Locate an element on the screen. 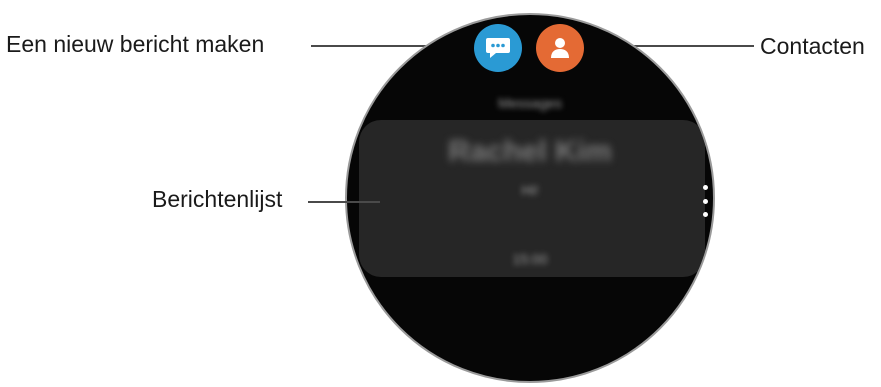 This screenshot has height=387, width=881. chat-bubble-icon is located at coordinates (498, 48).